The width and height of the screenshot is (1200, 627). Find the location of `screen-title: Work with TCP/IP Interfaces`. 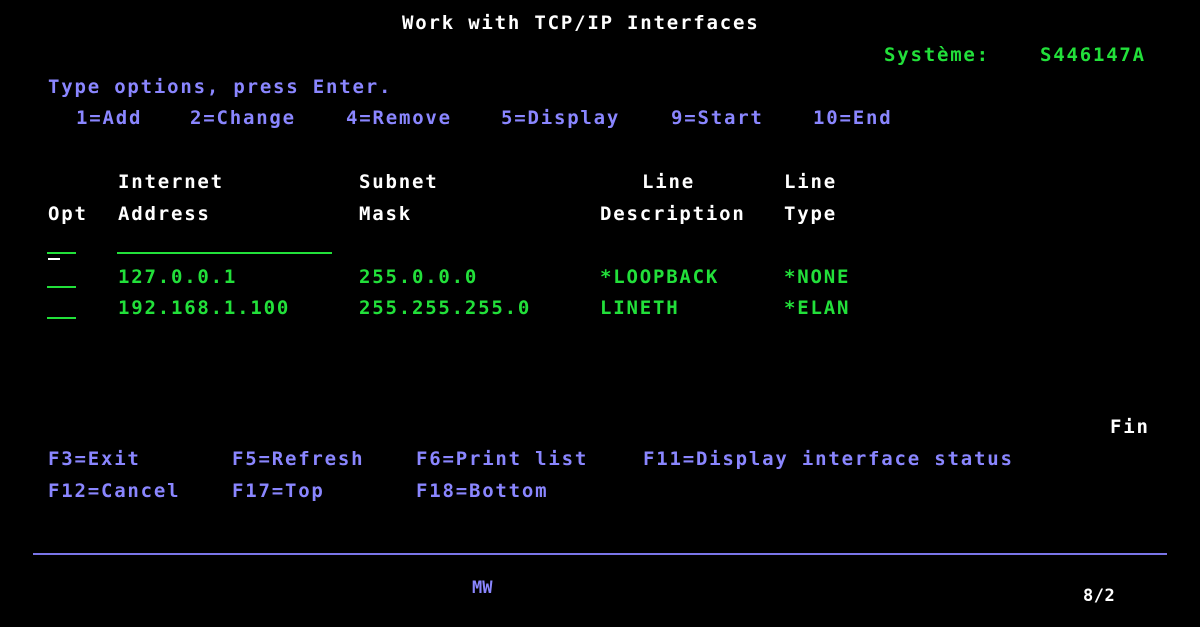

screen-title: Work with TCP/IP Interfaces is located at coordinates (581, 23).